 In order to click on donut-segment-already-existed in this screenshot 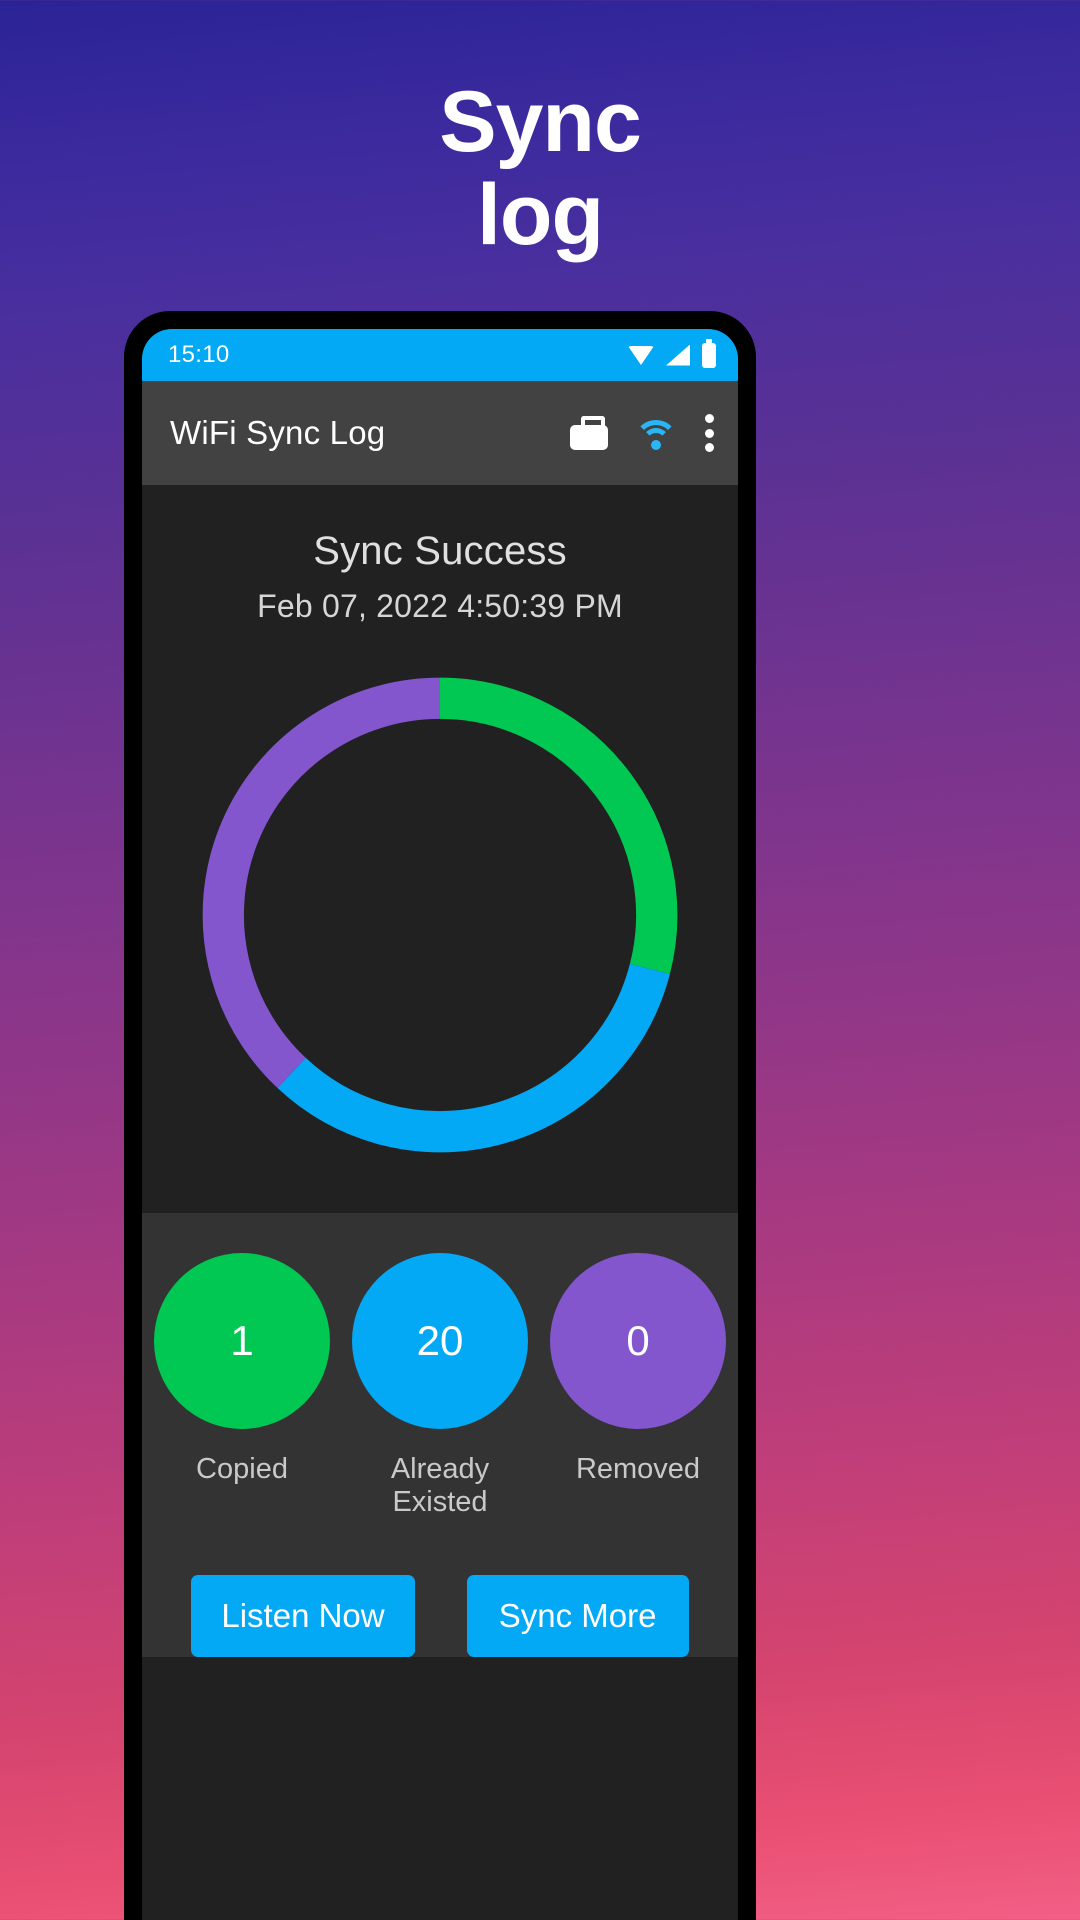, I will do `click(473, 1058)`.